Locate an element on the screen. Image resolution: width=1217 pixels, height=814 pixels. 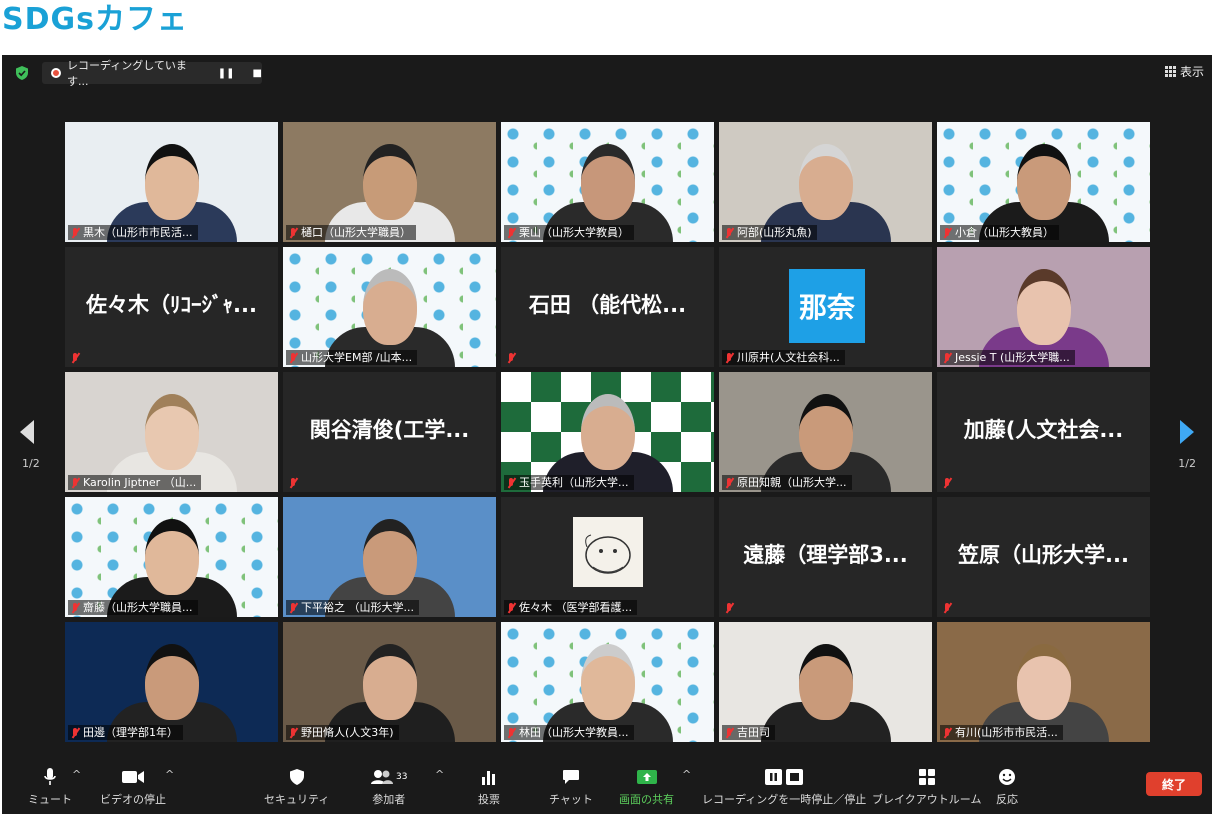
participant-name-label: 樋口（山形大学職員） is located at coordinates (351, 232).